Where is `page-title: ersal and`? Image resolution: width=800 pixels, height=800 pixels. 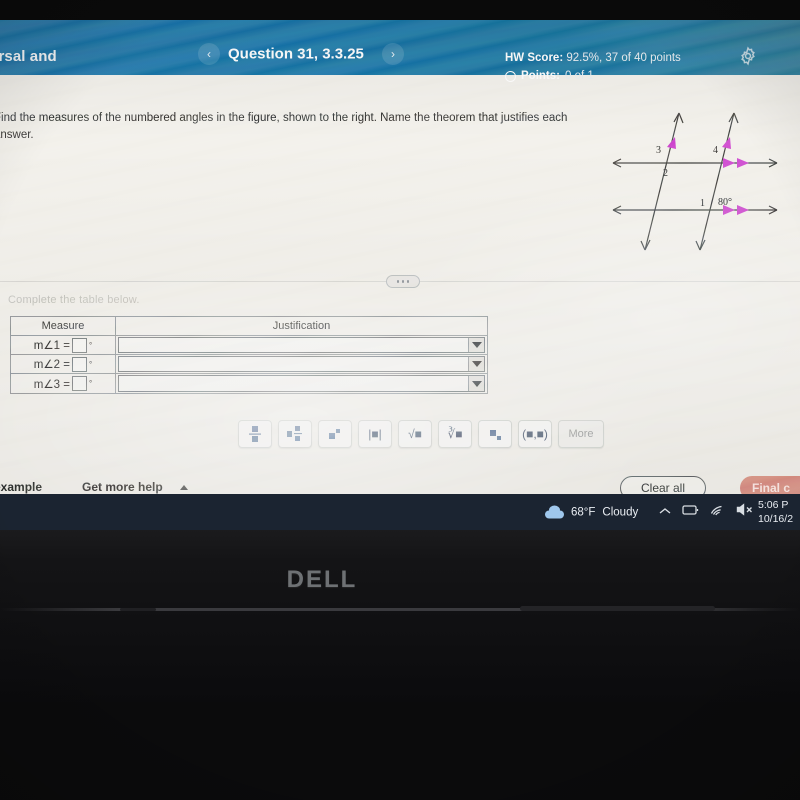
page-title: ersal and is located at coordinates (28, 56).